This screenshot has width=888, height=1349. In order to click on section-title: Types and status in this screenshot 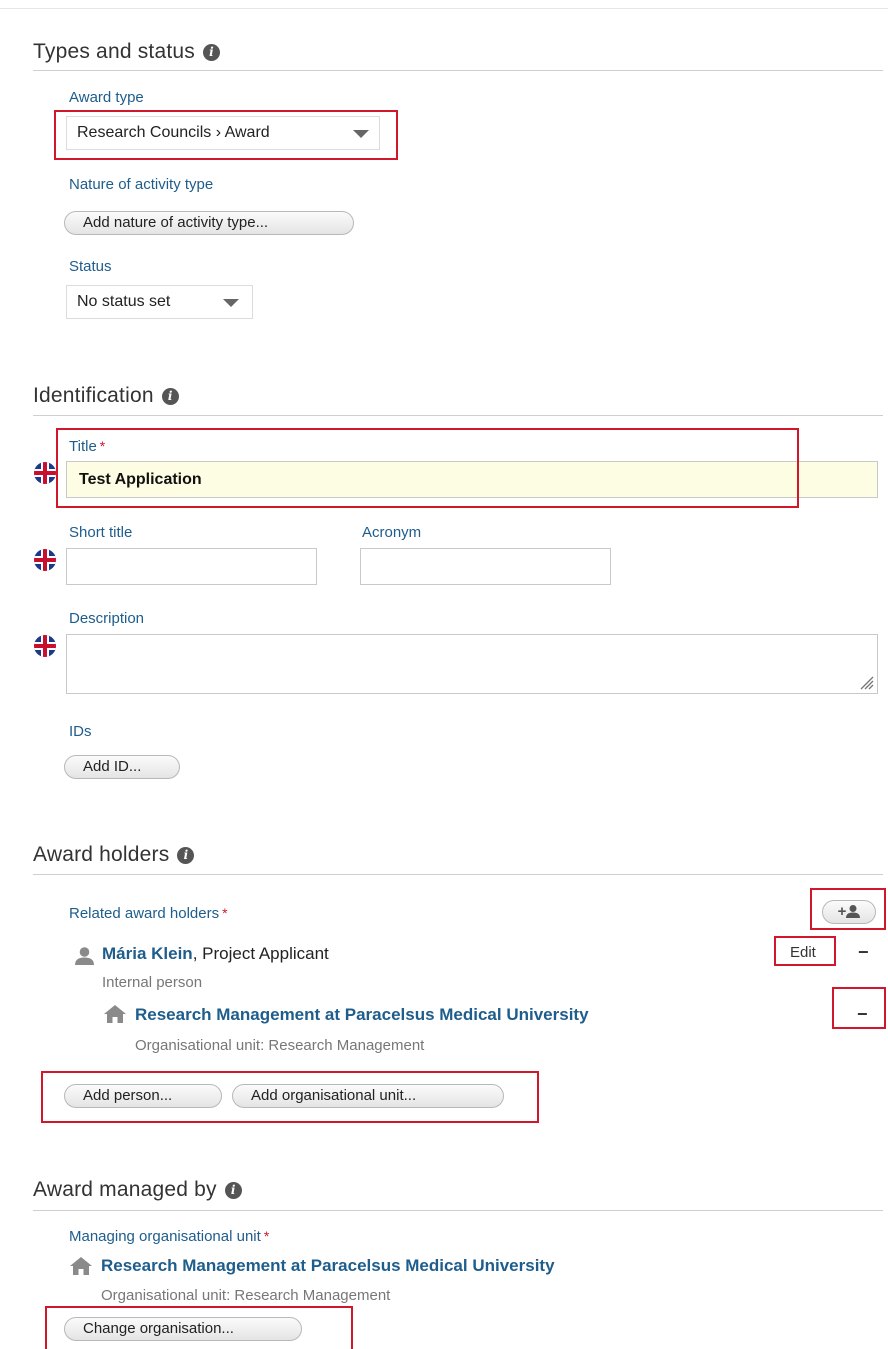, I will do `click(114, 51)`.